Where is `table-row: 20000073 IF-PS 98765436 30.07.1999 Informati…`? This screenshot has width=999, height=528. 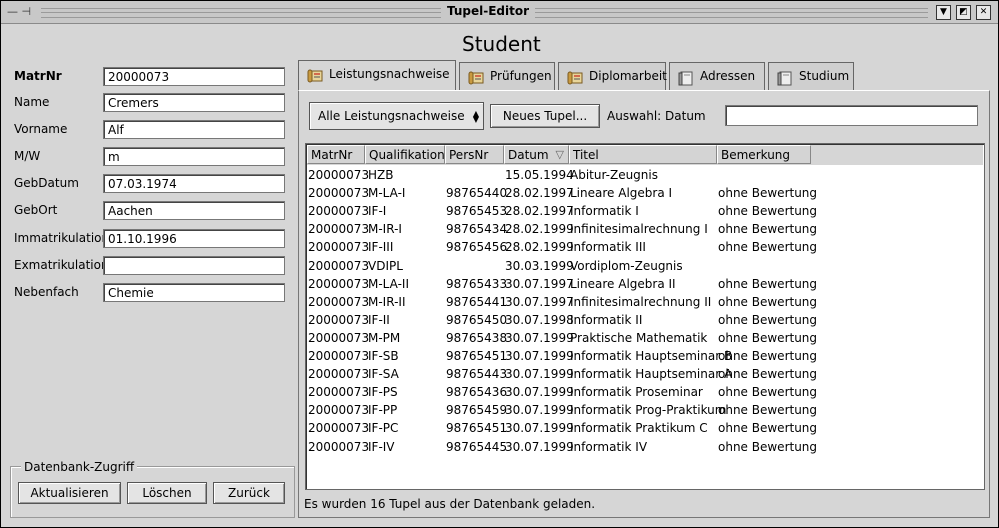
table-row: 20000073 IF-PS 98765436 30.07.1999 Informati… is located at coordinates (646, 392).